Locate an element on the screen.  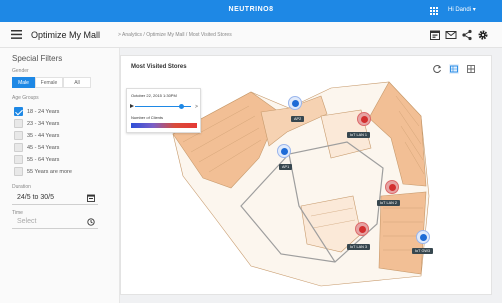
brand-title: NEUTRINO8 is located at coordinates (251, 9).